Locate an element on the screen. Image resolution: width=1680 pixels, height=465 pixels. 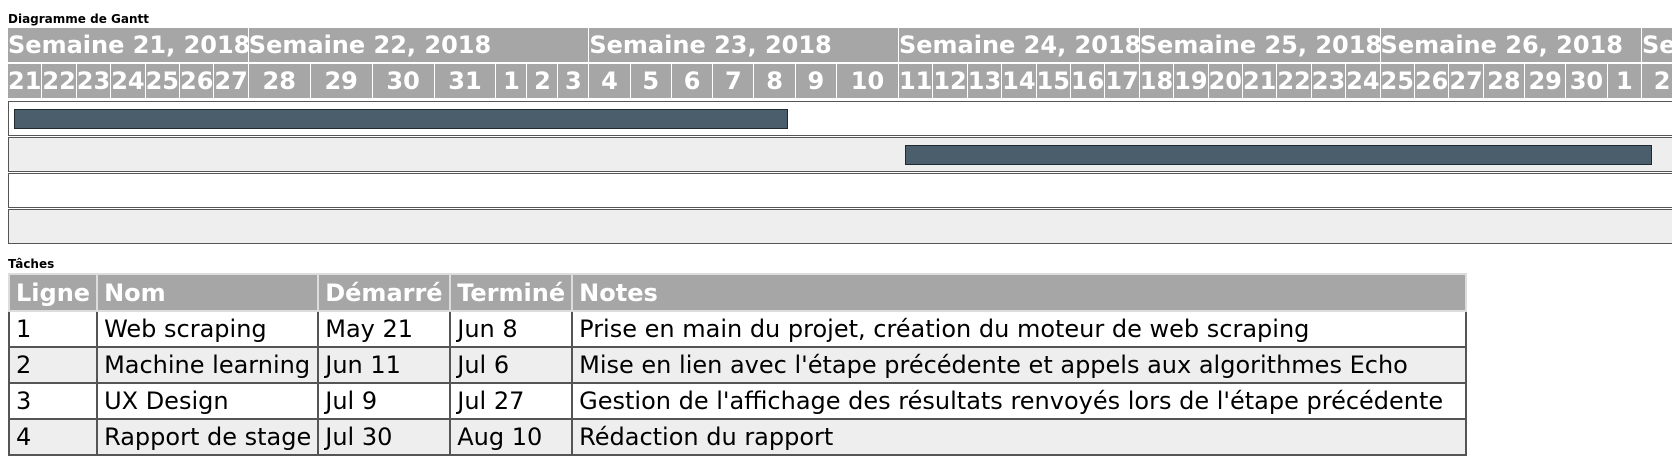
cell-ligne: 1 is located at coordinates (53, 329).